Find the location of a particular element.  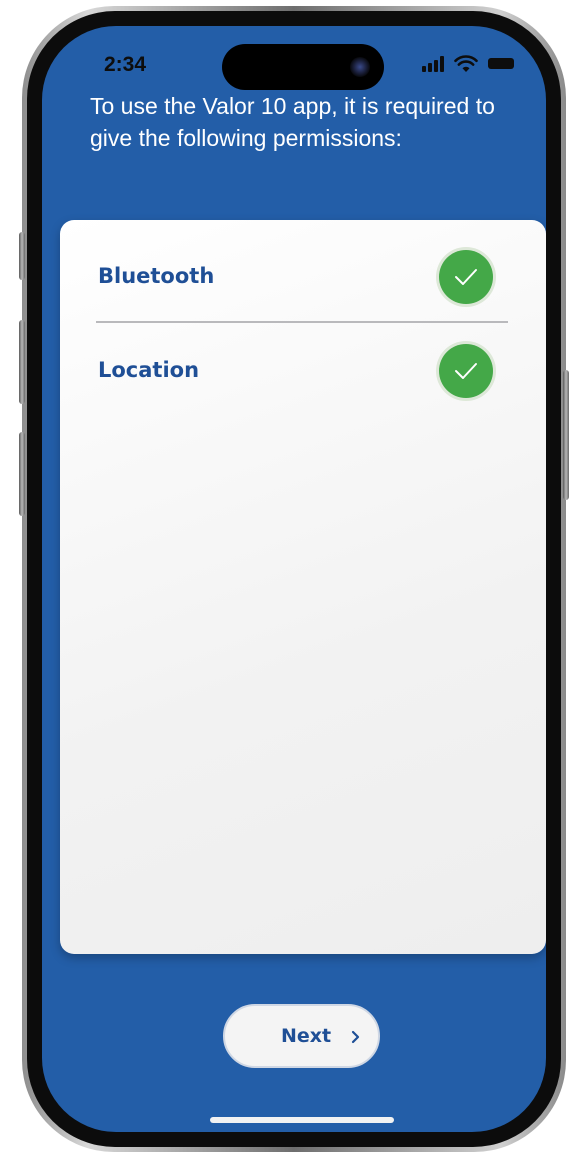

volume-down-button is located at coordinates (22, 474).